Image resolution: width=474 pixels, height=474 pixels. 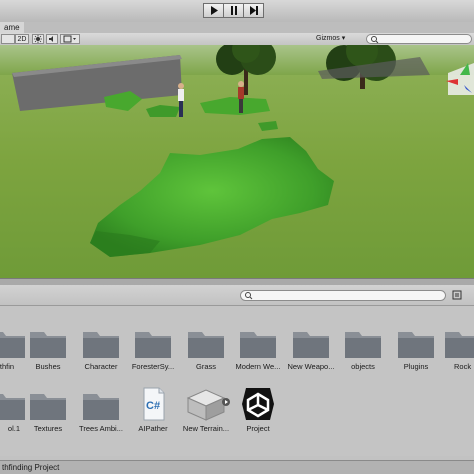 I want to click on asset-folder: Character, so click(x=101, y=348).